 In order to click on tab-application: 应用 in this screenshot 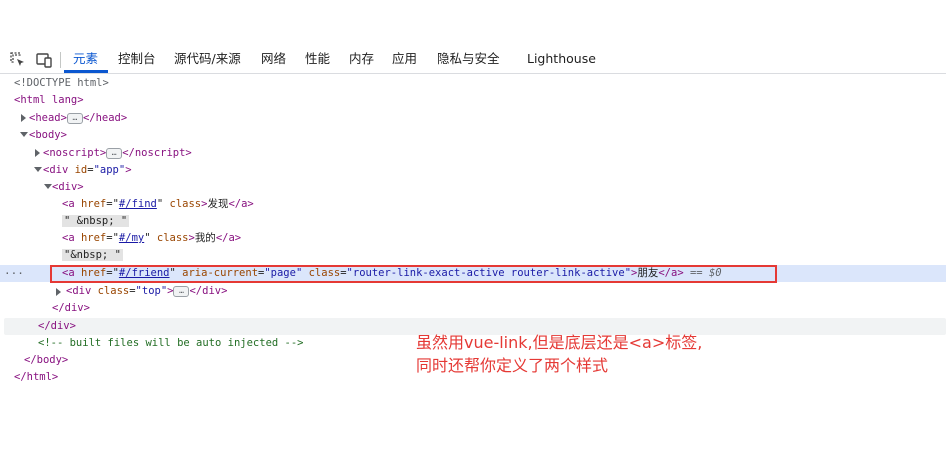, I will do `click(404, 59)`.